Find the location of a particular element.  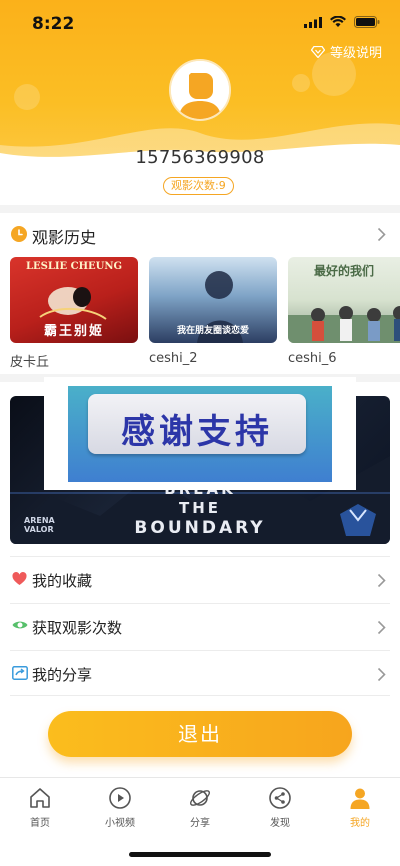

history-card-title: 皮卡丘 is located at coordinates (30, 362).